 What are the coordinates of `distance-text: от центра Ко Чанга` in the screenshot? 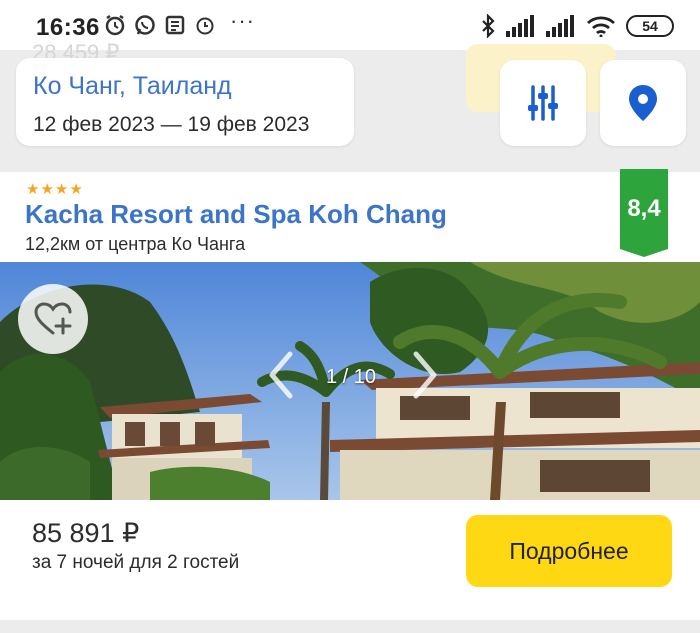 It's located at (163, 244).